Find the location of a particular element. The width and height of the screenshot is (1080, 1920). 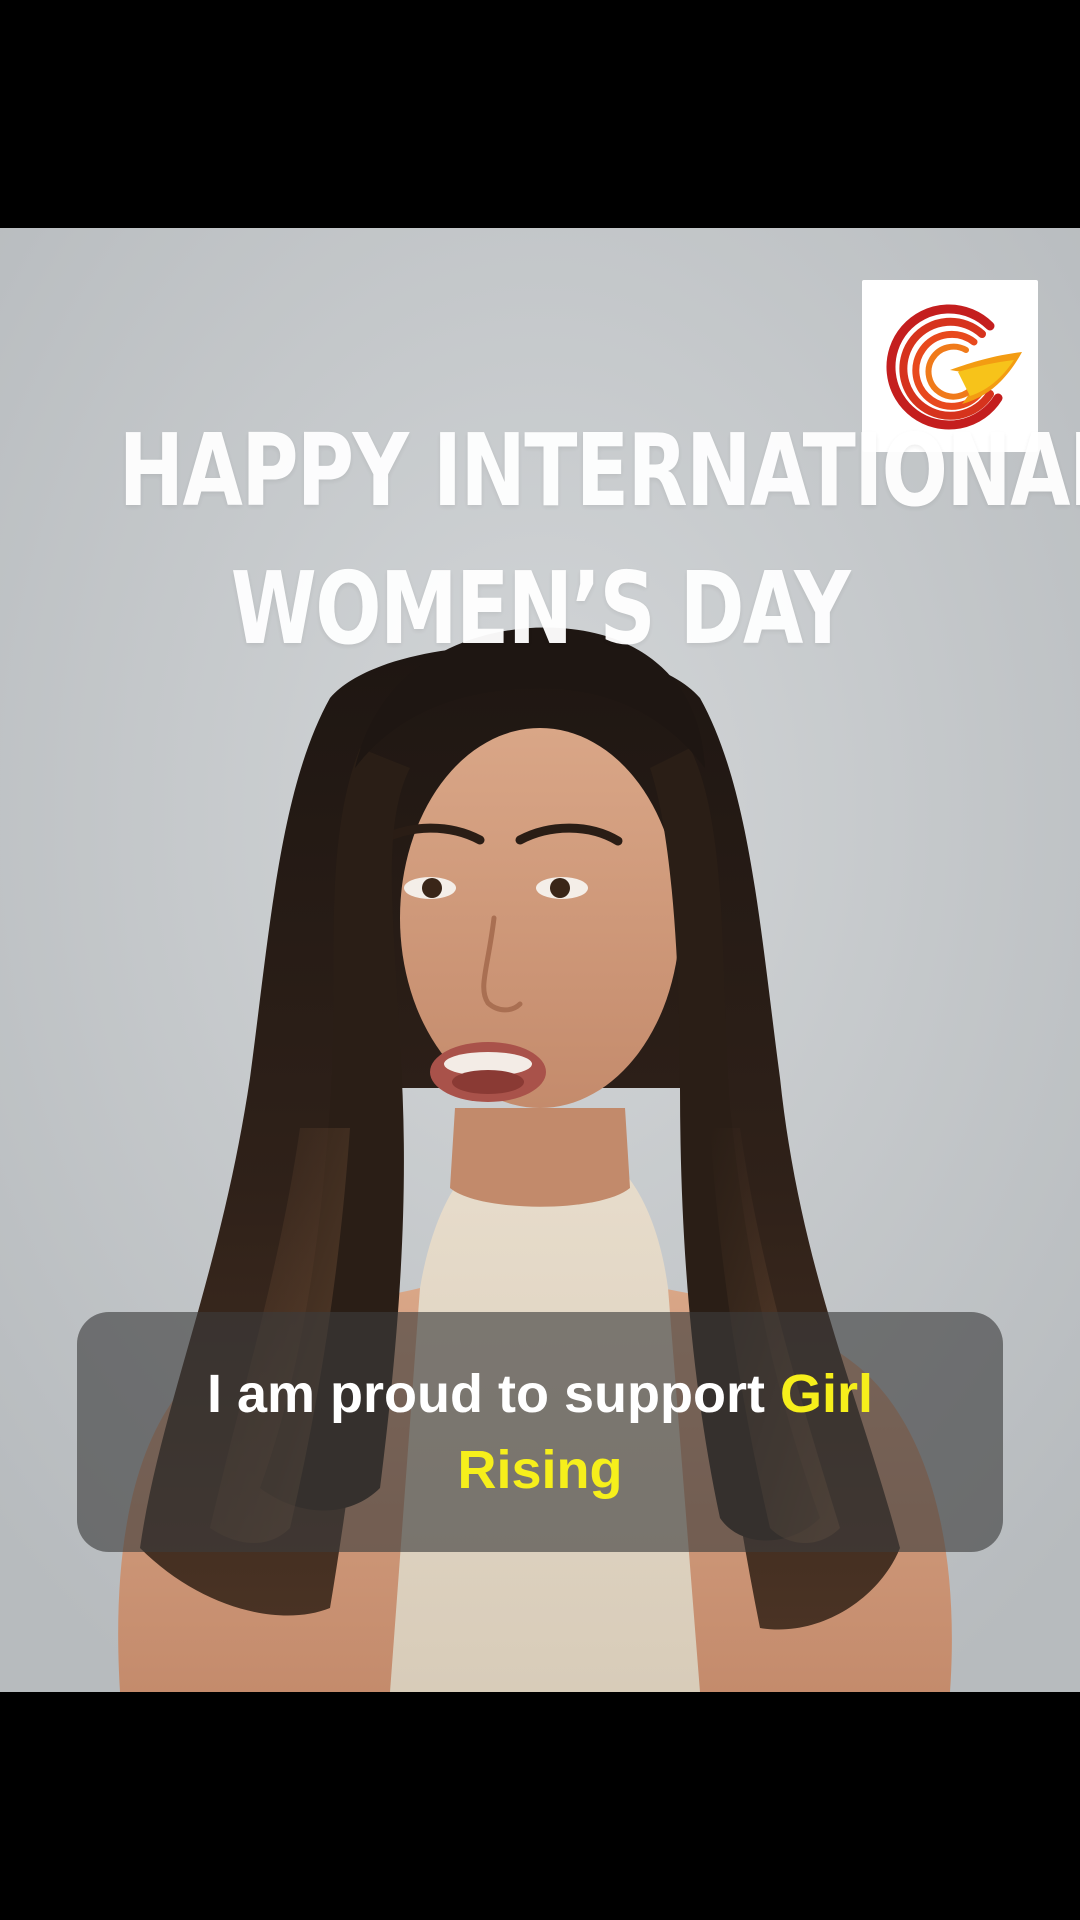

subtitle-caption: I am proud to support Girl Rising is located at coordinates (540, 1432).